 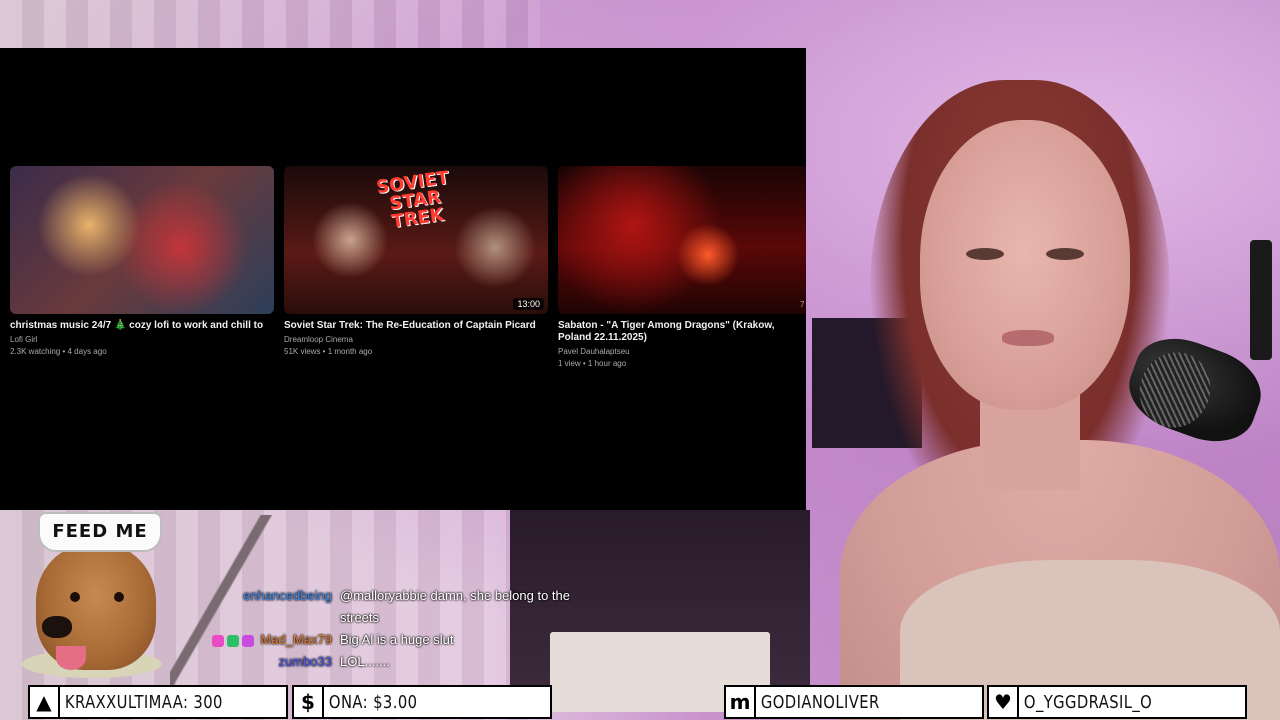 What do you see at coordinates (1088, 702) in the screenshot?
I see `ticker-label: O_YGGDRASIL_O` at bounding box center [1088, 702].